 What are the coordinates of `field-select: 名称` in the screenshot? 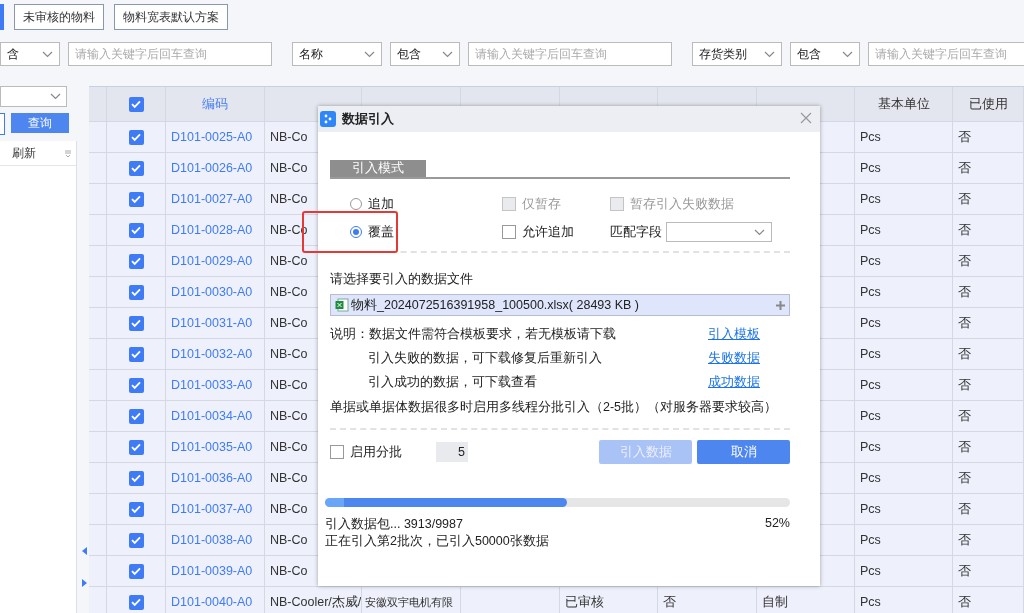 It's located at (337, 54).